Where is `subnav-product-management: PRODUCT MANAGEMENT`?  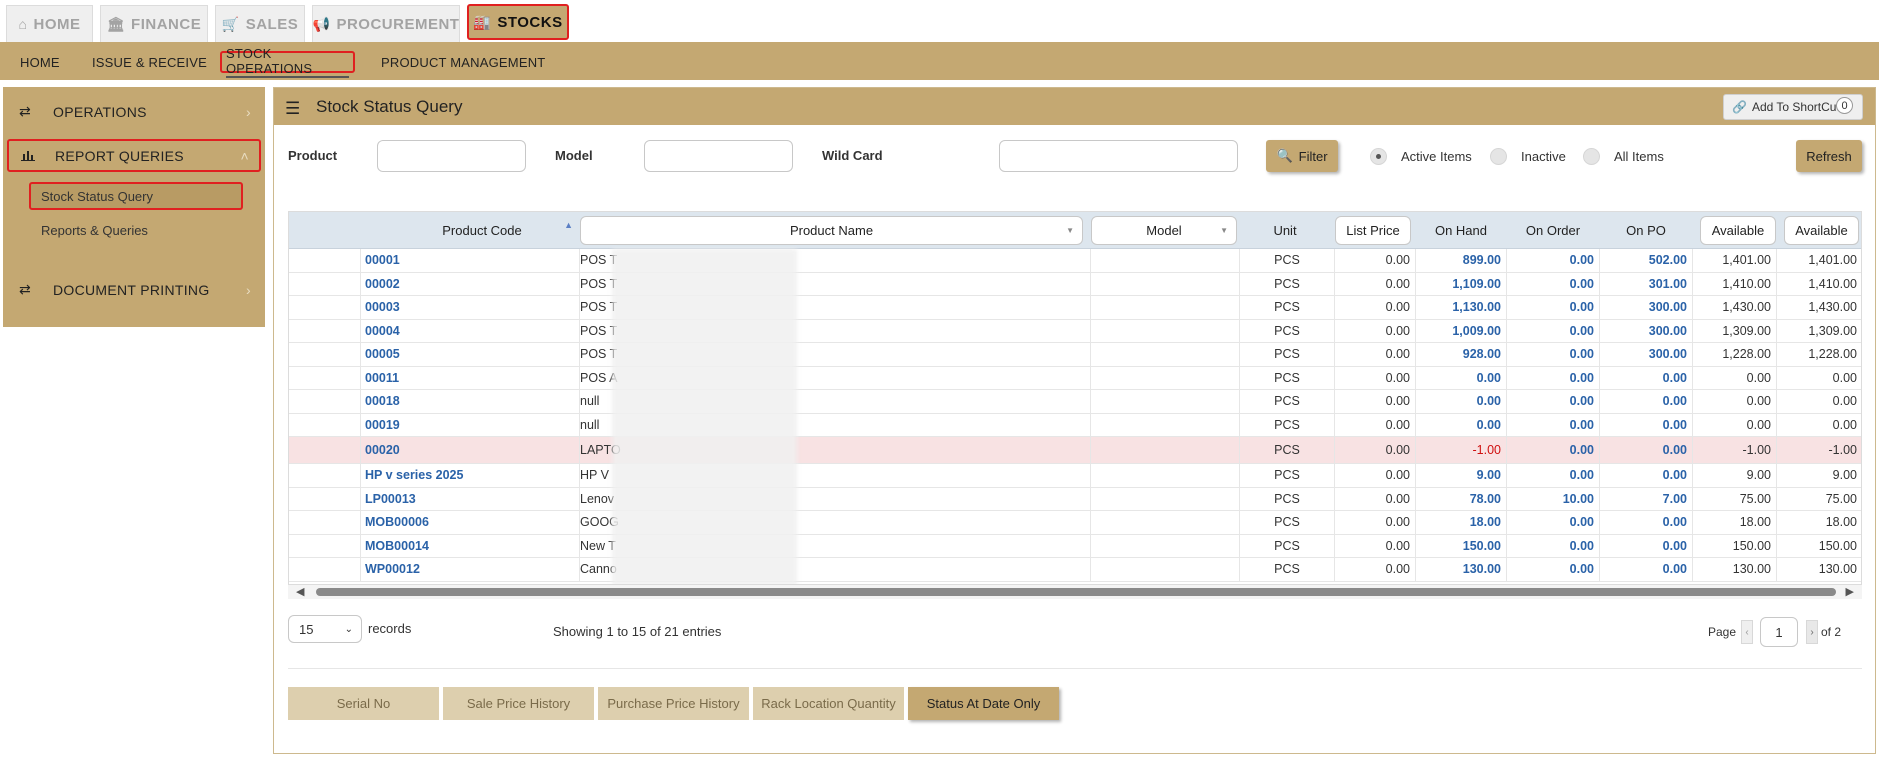
subnav-product-management: PRODUCT MANAGEMENT is located at coordinates (463, 62).